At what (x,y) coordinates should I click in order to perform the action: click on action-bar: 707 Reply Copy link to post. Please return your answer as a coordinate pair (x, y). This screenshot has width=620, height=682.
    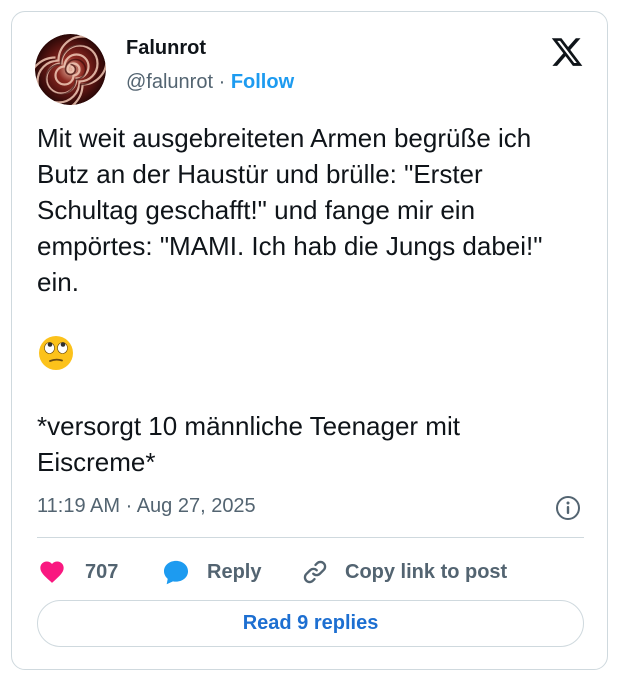
    Looking at the image, I should click on (312, 572).